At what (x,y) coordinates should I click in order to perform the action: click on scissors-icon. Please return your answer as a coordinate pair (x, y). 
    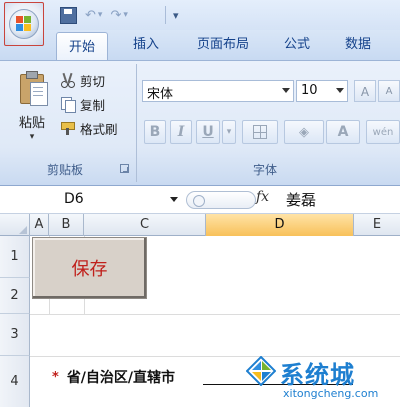
    Looking at the image, I should click on (68, 80).